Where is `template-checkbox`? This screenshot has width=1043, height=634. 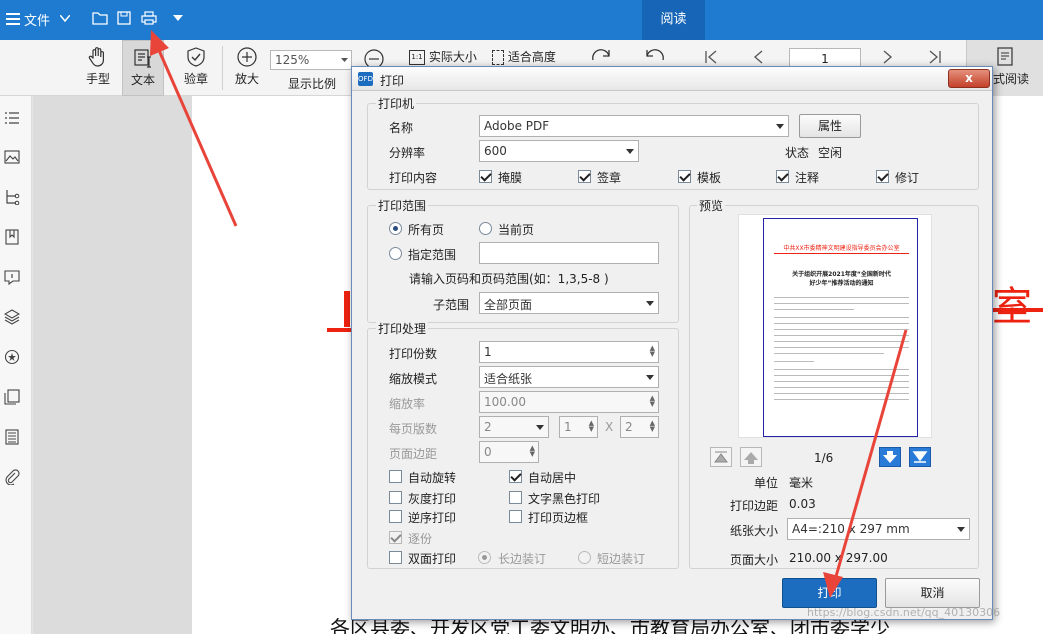
template-checkbox is located at coordinates (684, 176).